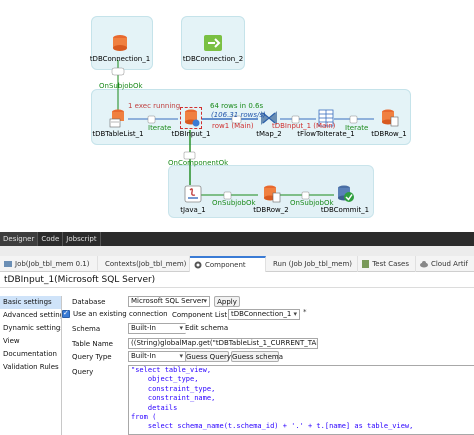  Describe the element at coordinates (8, 264) in the screenshot. I see `job-icon` at that location.